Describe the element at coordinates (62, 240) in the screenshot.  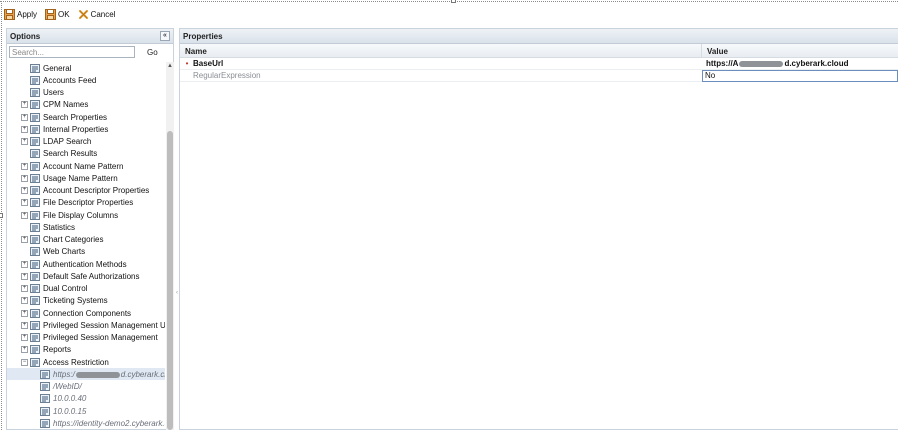
I see `tree-item: + Chart Categories` at that location.